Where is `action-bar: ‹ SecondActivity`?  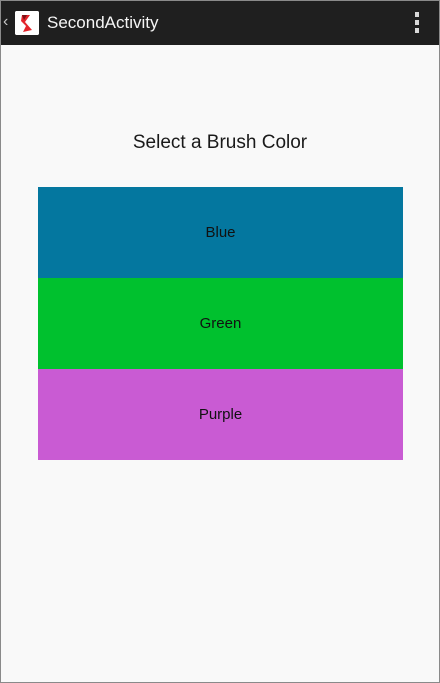 action-bar: ‹ SecondActivity is located at coordinates (220, 23).